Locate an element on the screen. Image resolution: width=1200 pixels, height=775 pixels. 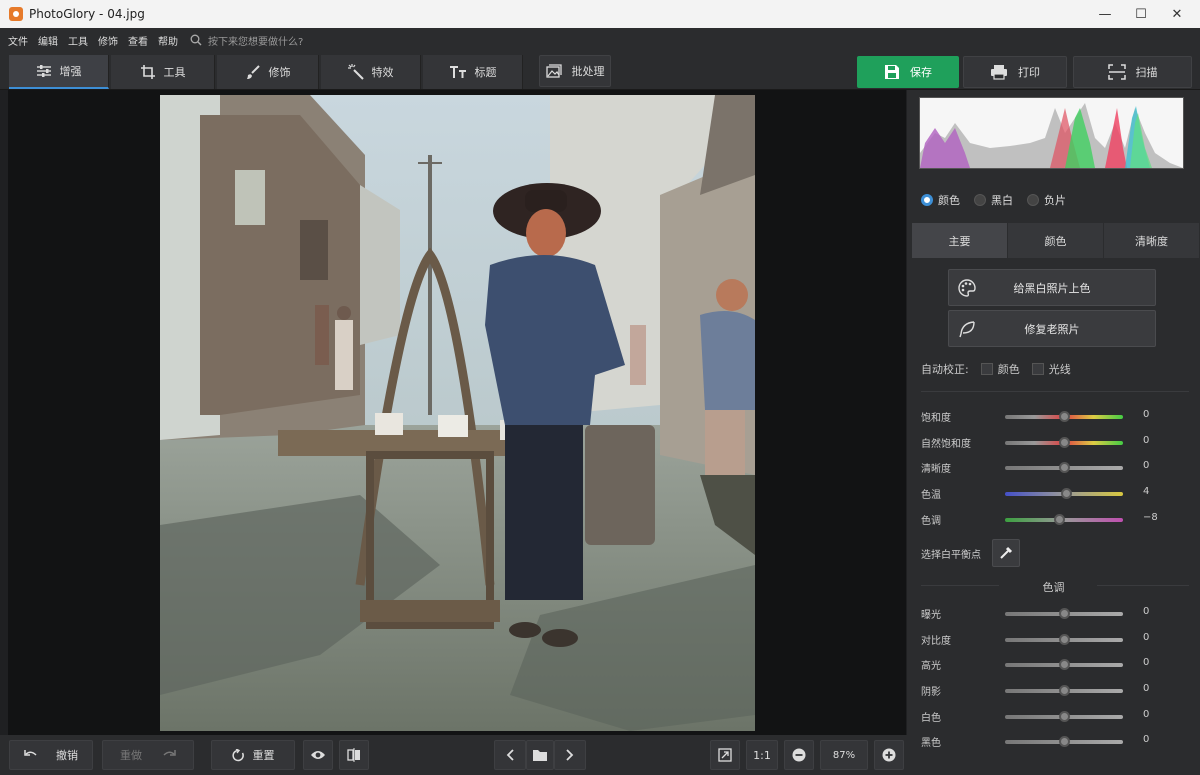
batch-label: 批处理 is located at coordinates (588, 71).